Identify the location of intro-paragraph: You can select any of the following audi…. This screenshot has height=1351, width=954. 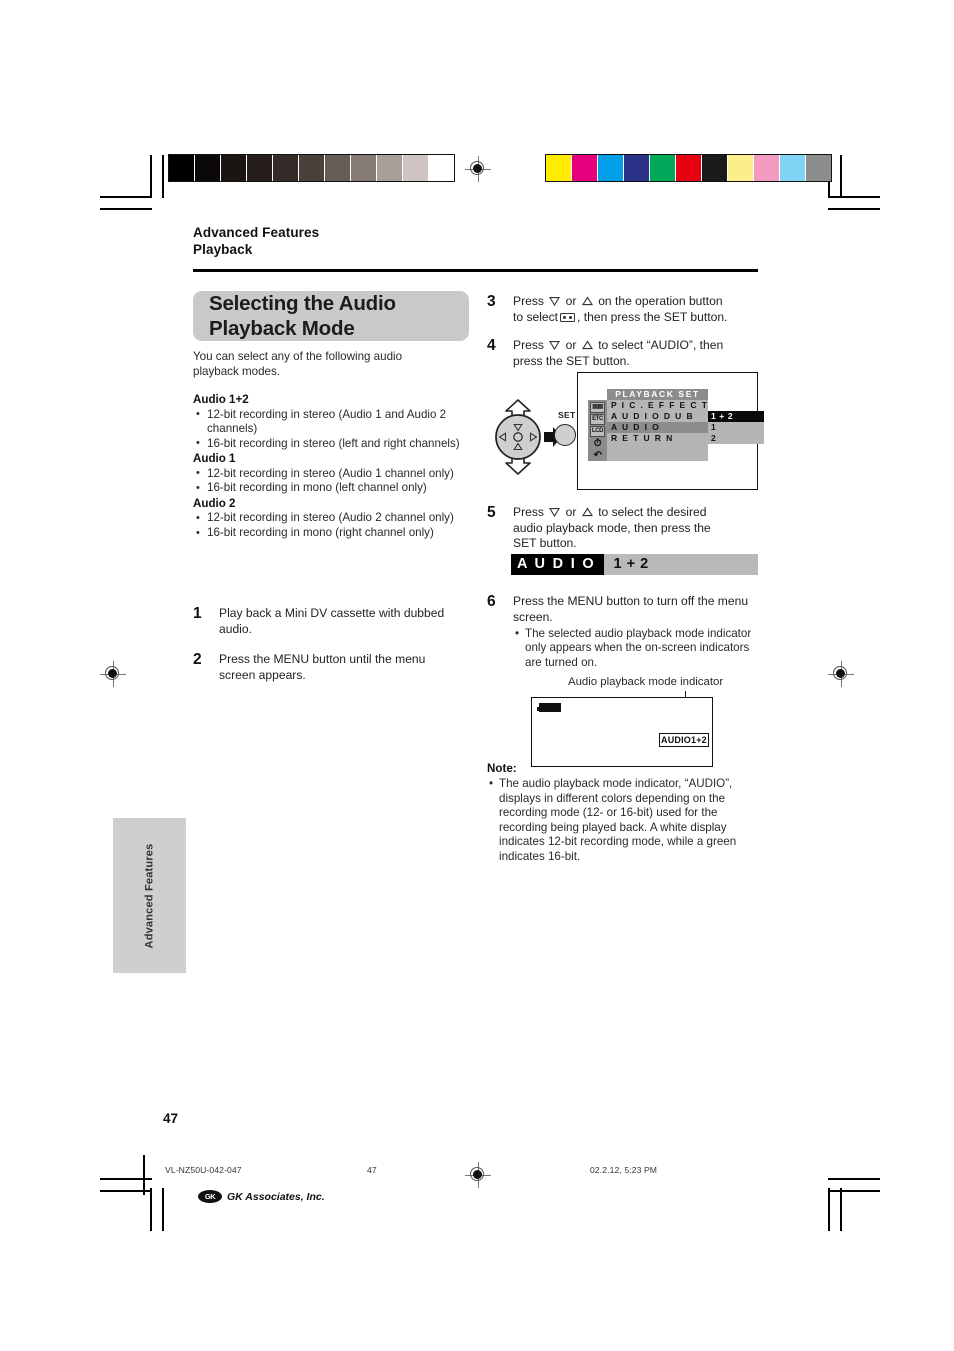
(298, 364).